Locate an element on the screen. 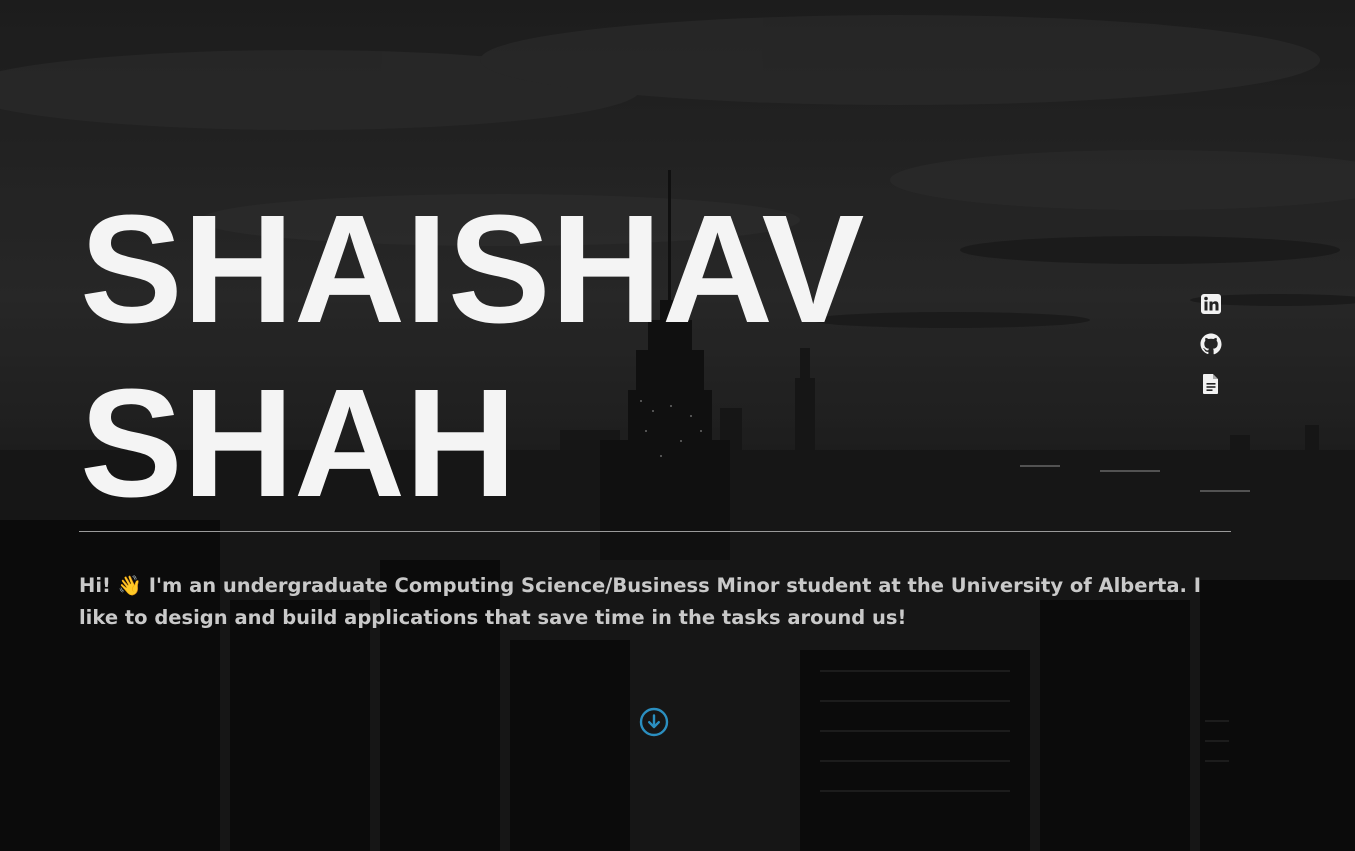 Image resolution: width=1355 pixels, height=851 pixels. social-links is located at coordinates (1211, 352).